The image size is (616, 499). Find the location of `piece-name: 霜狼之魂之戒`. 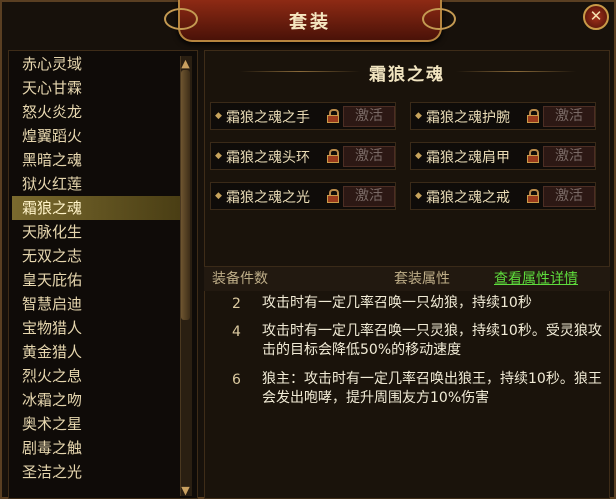

piece-name: 霜狼之魂之戒 is located at coordinates (468, 198).